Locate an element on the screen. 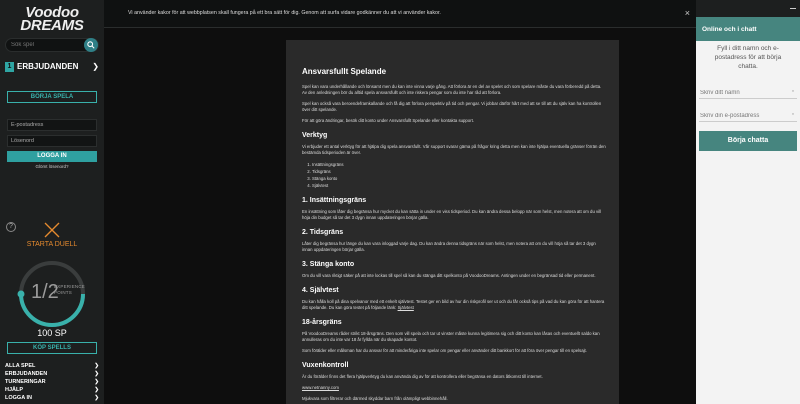 This screenshot has height=404, width=800. sidebar-item-tournaments: TURNERINGAR ❯ is located at coordinates (52, 382).